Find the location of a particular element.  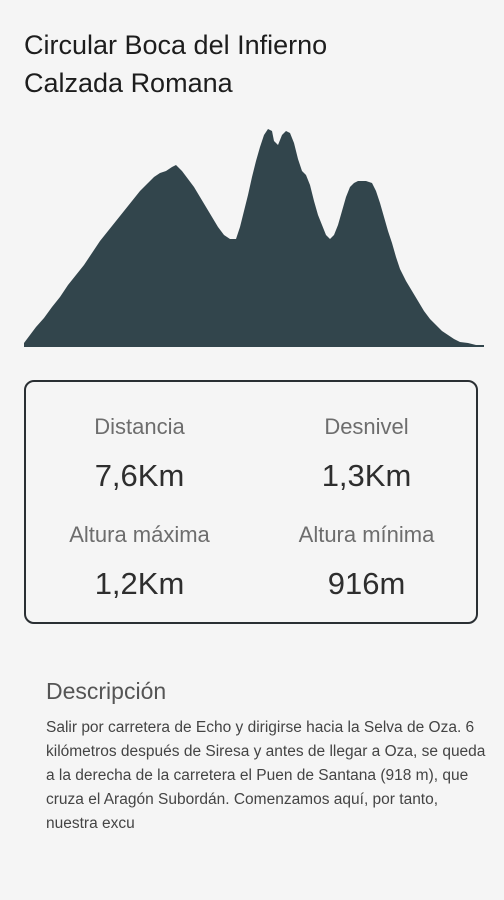

stat-max-altitude-label: Altura máxima is located at coordinates (139, 534).